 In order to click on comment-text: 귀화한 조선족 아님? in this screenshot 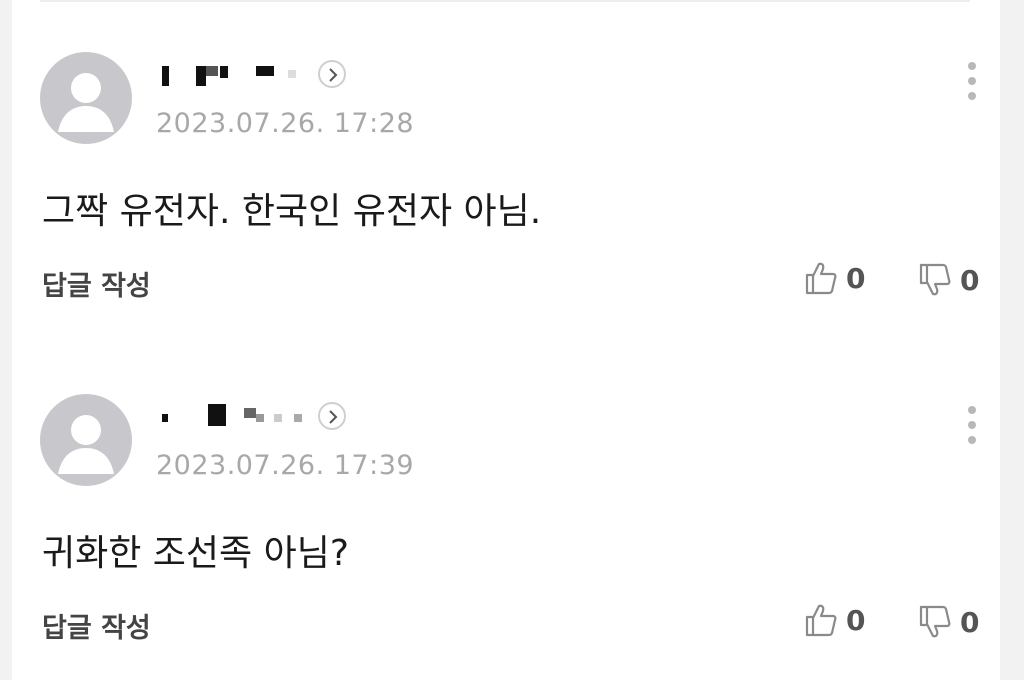, I will do `click(195, 553)`.